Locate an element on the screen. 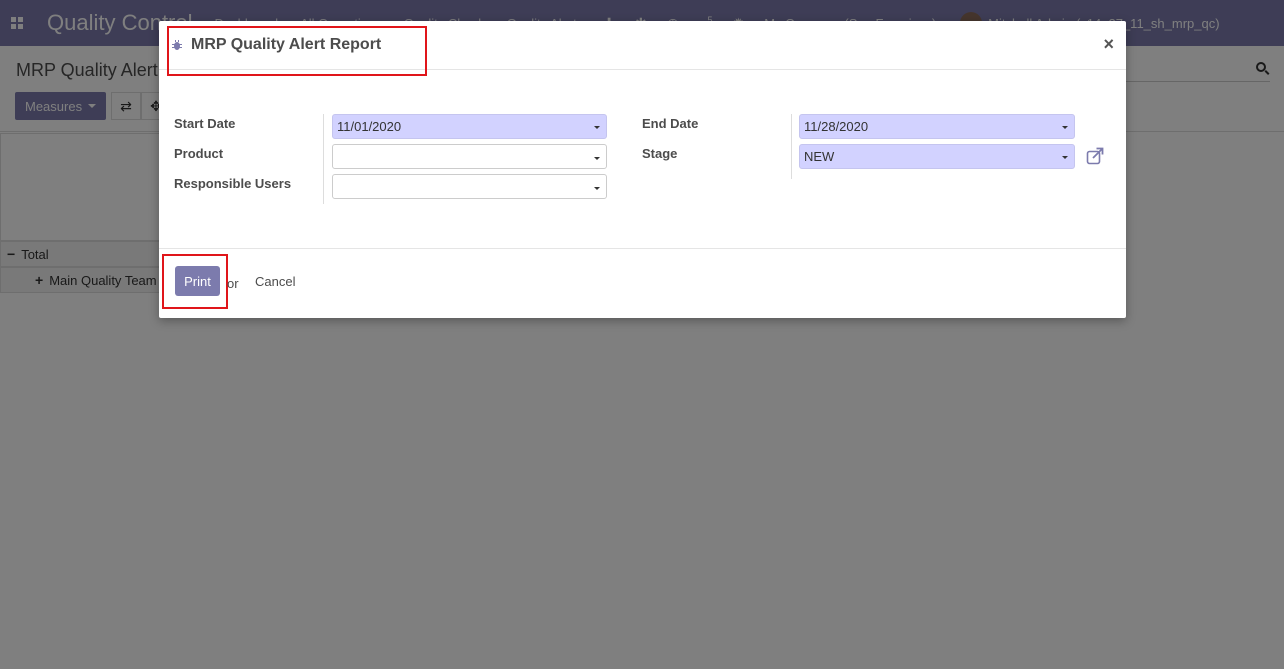 The image size is (1284, 669). responsible-users-label: Responsible Users is located at coordinates (233, 183).